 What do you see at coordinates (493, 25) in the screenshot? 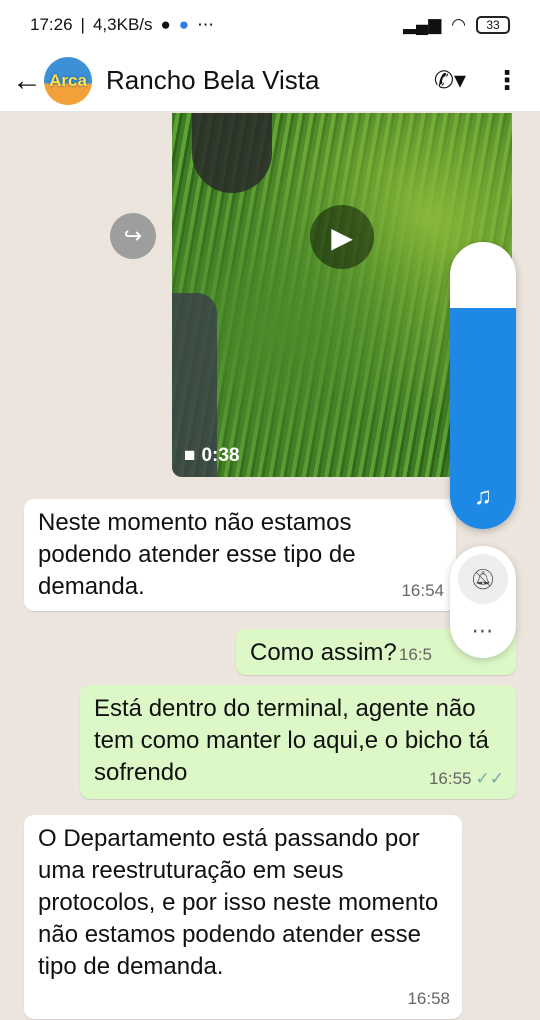
I see `battery-icon: 33` at bounding box center [493, 25].